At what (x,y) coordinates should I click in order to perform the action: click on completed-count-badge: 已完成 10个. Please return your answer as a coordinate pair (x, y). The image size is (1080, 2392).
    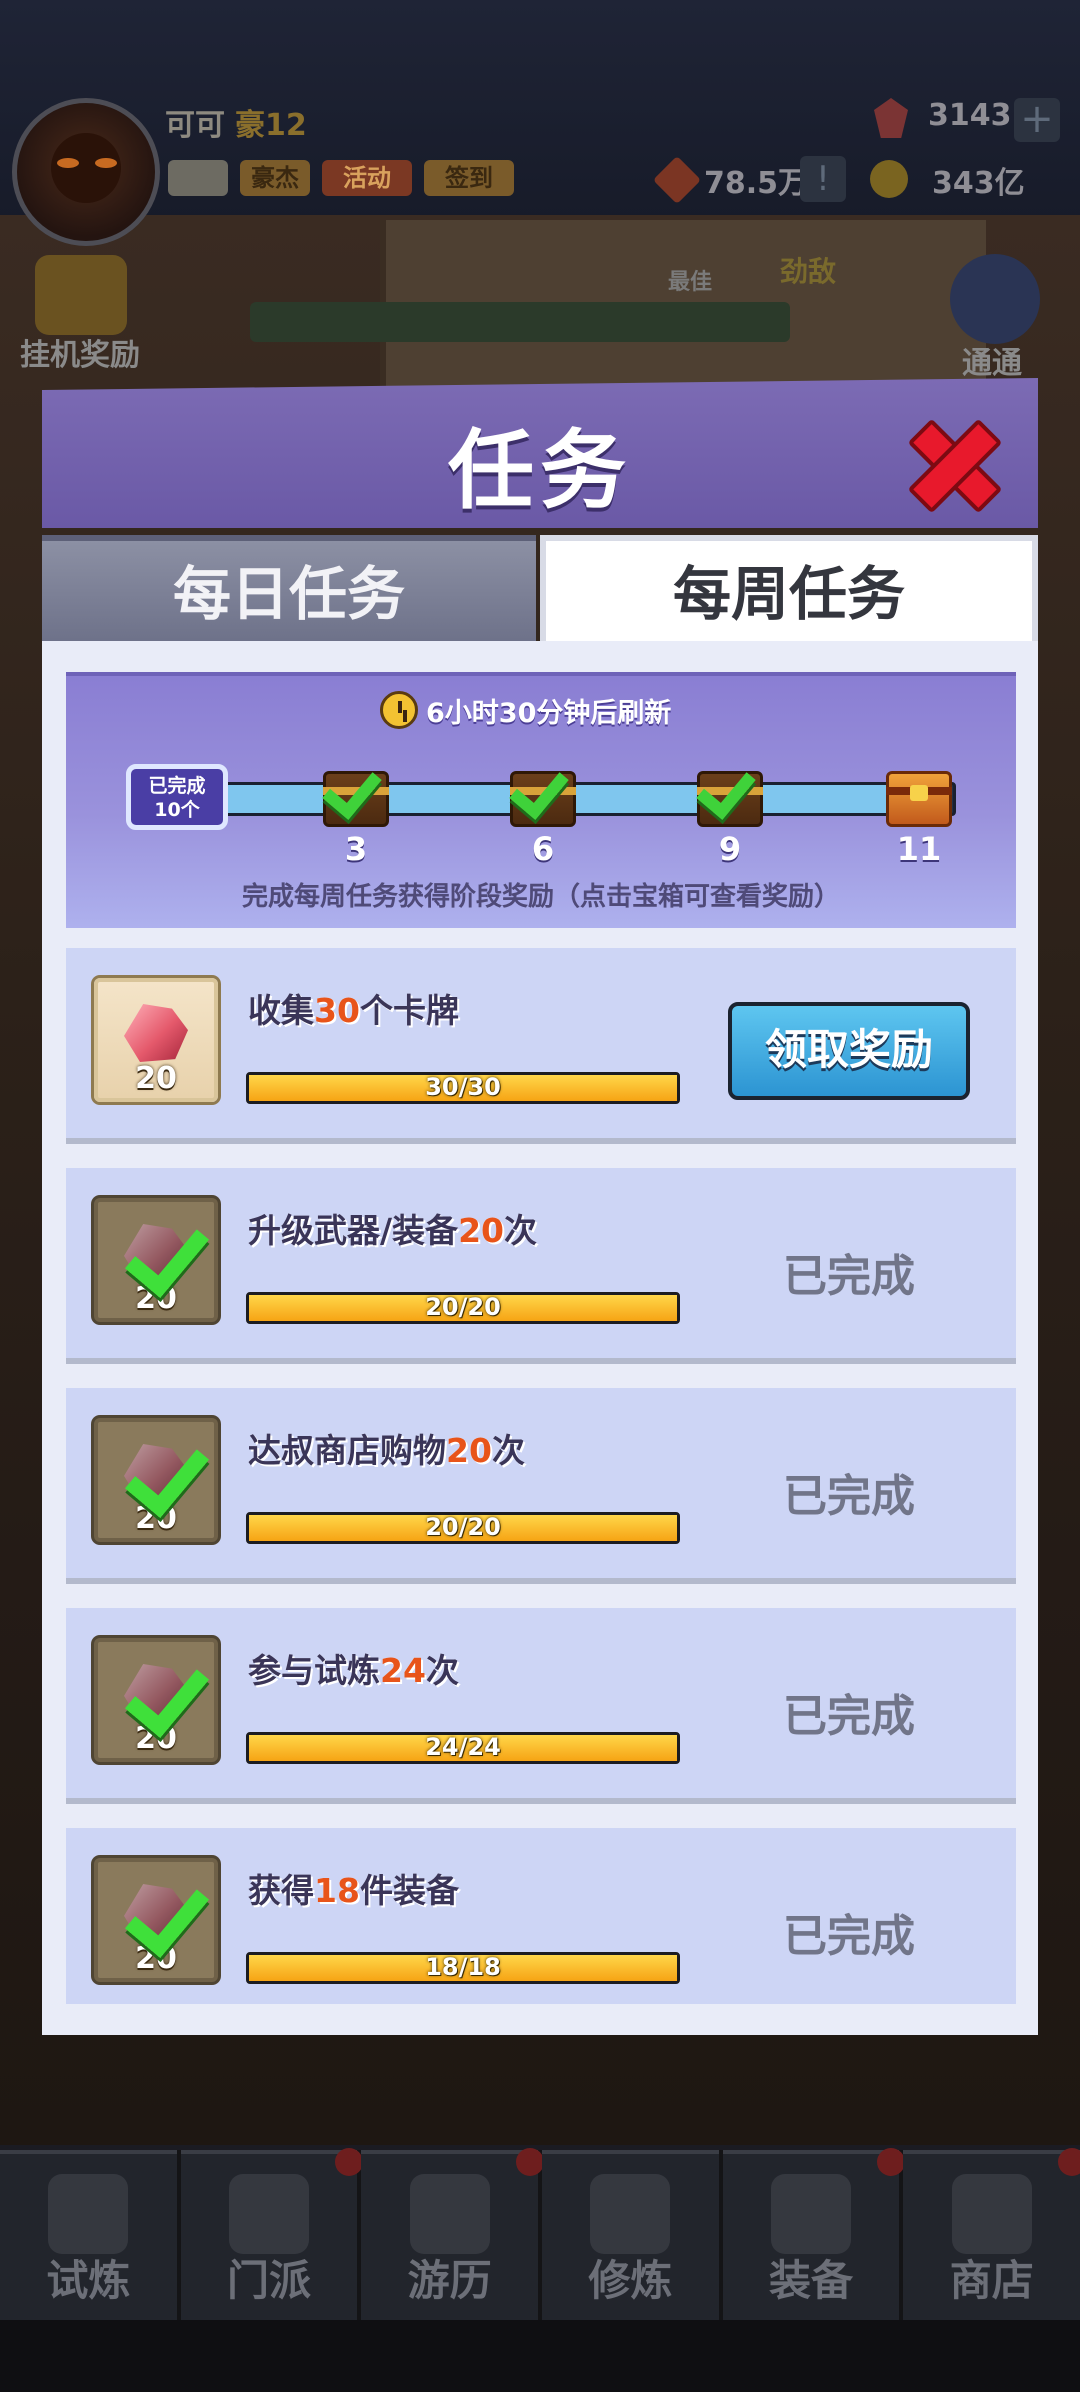
    Looking at the image, I should click on (177, 797).